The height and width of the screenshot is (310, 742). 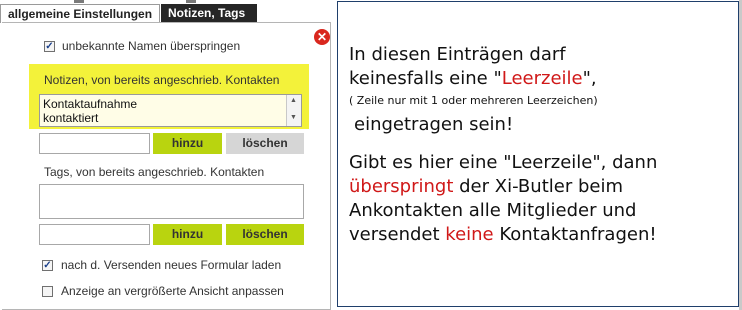 What do you see at coordinates (70, 118) in the screenshot?
I see `list-item: kontaktiert` at bounding box center [70, 118].